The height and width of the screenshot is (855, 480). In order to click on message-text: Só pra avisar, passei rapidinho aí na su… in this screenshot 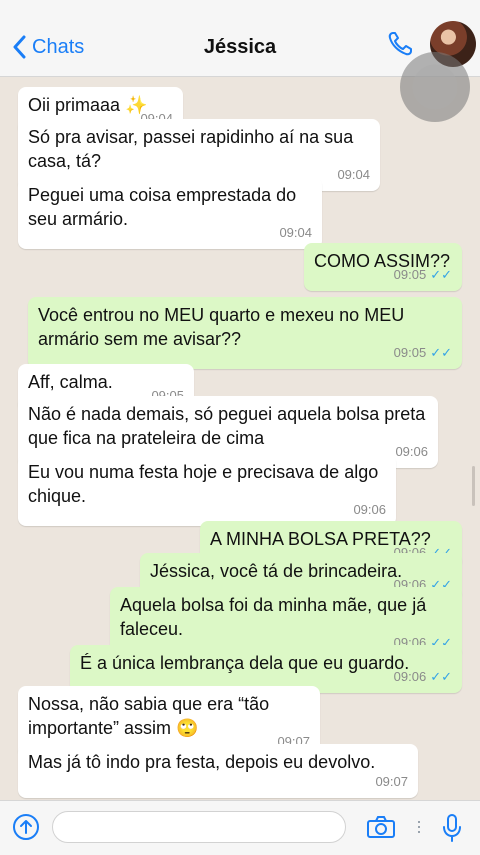, I will do `click(191, 149)`.